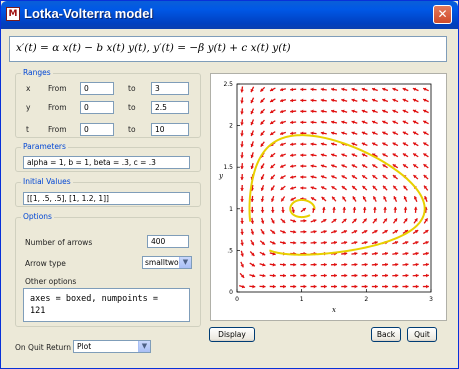 The image size is (459, 369). Describe the element at coordinates (13, 14) in the screenshot. I see `maple-app-icon: M` at that location.